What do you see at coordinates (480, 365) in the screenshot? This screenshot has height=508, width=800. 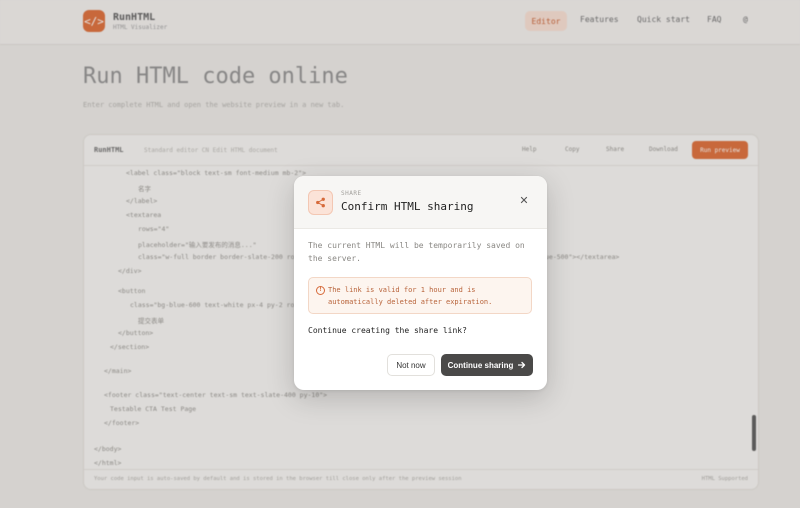 I see `continue-sharing-label: Continue sharing` at bounding box center [480, 365].